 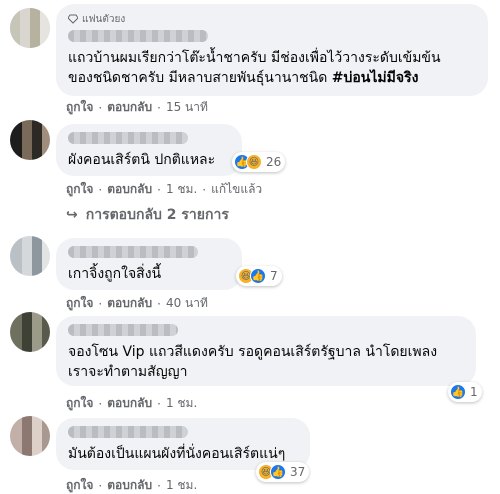 What do you see at coordinates (73, 19) in the screenshot?
I see `diamond-icon` at bounding box center [73, 19].